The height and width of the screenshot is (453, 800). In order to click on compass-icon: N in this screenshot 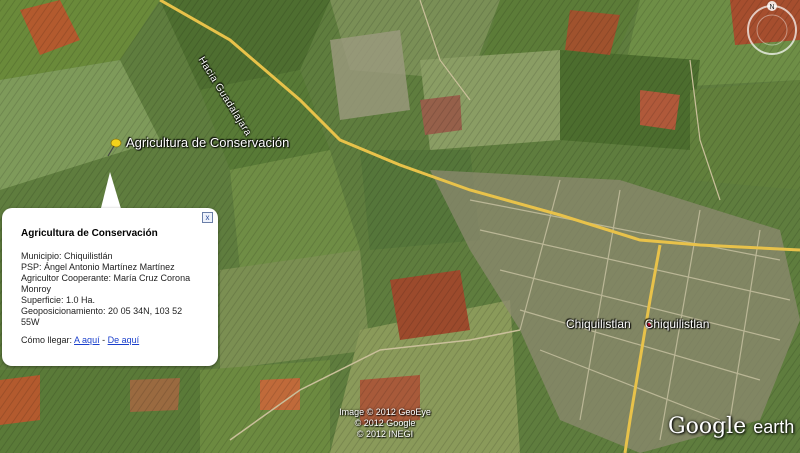, I will do `click(770, 30)`.